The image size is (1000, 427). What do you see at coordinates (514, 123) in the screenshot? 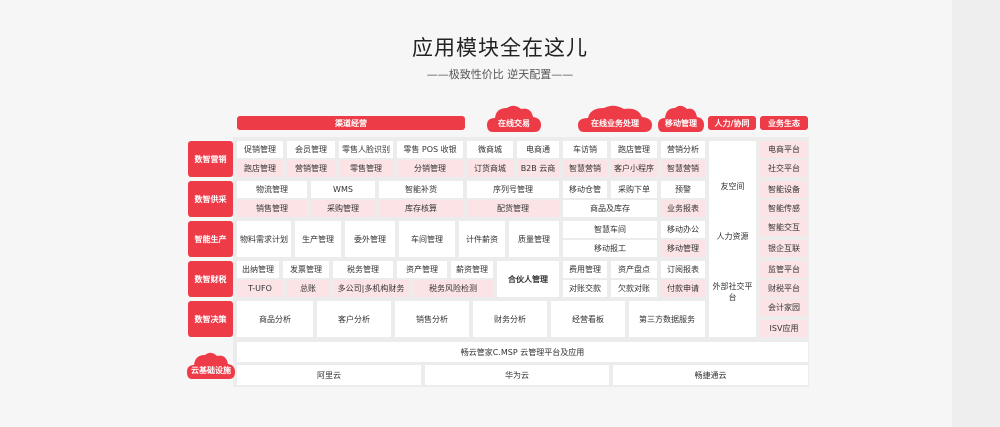
I see `header-zaixian-jiaoyi: 在线交易` at bounding box center [514, 123].